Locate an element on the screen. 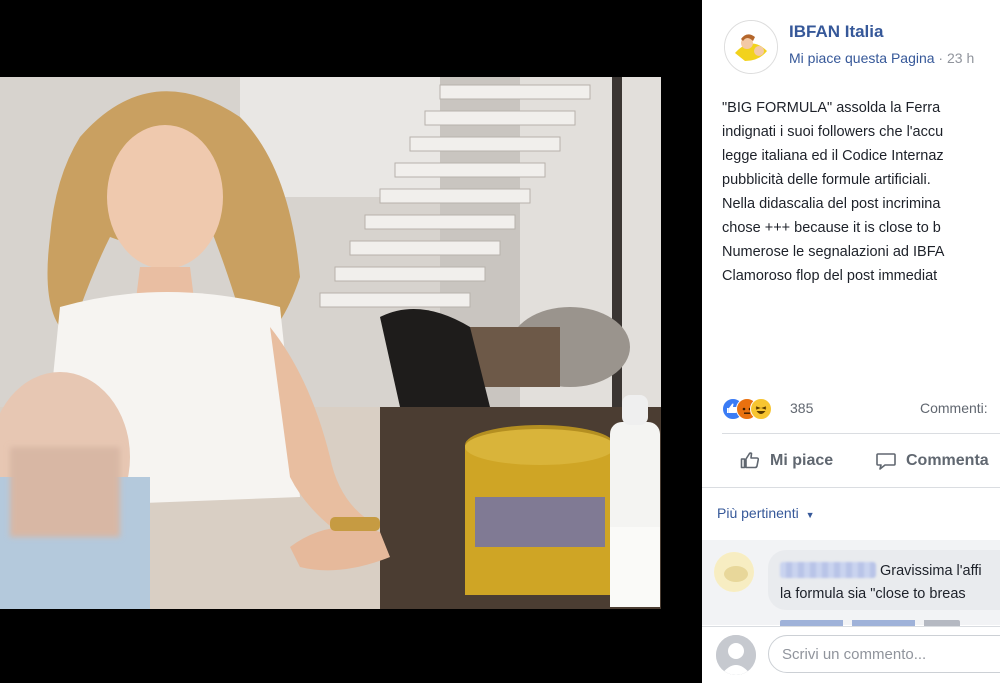 This screenshot has width=1000, height=683. post-meta: Mi piace questa Pagina · 23 h is located at coordinates (881, 58).